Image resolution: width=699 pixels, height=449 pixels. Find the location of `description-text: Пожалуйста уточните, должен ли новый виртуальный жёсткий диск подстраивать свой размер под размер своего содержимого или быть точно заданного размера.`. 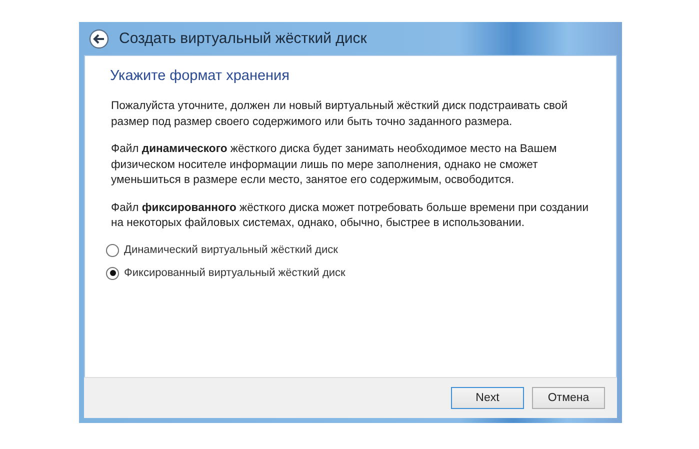

description-text: Пожалуйста уточните, должен ли новый виртуальный жёсткий диск подстраивать свой размер под размер своего содержимого или быть точно заданного размера. is located at coordinates (340, 114).